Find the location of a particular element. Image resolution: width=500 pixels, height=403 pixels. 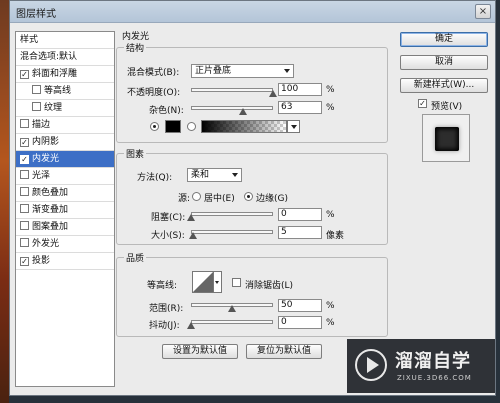

reset-default-button: 复位为默认值 is located at coordinates (284, 351).